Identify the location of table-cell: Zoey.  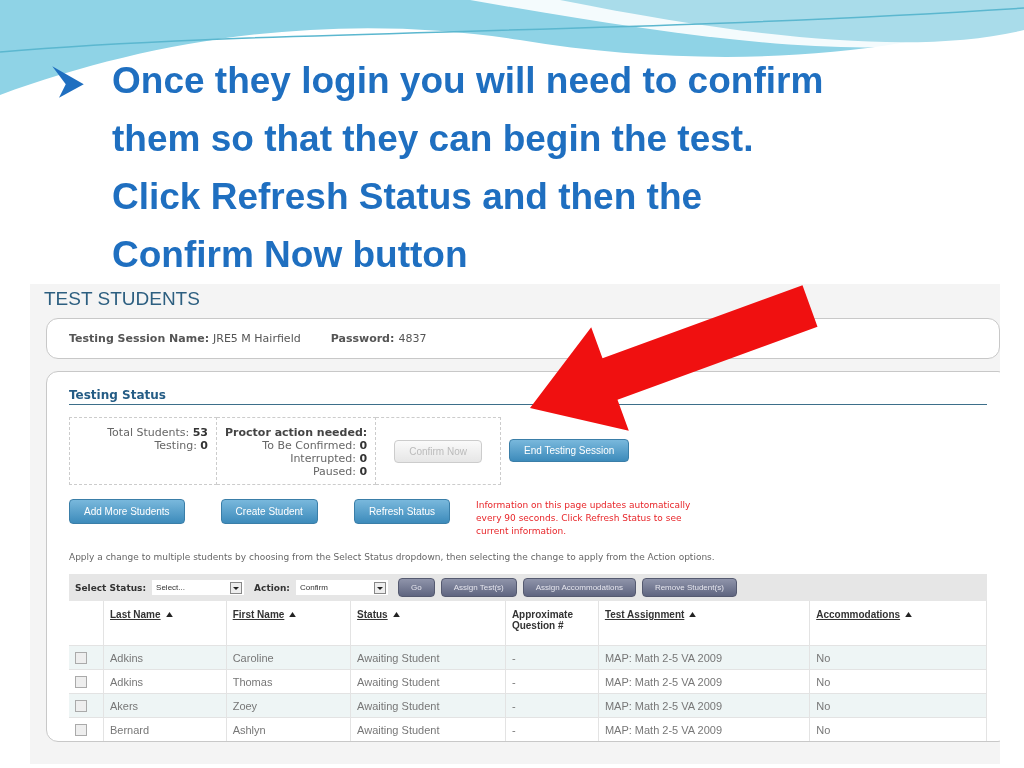
(288, 705).